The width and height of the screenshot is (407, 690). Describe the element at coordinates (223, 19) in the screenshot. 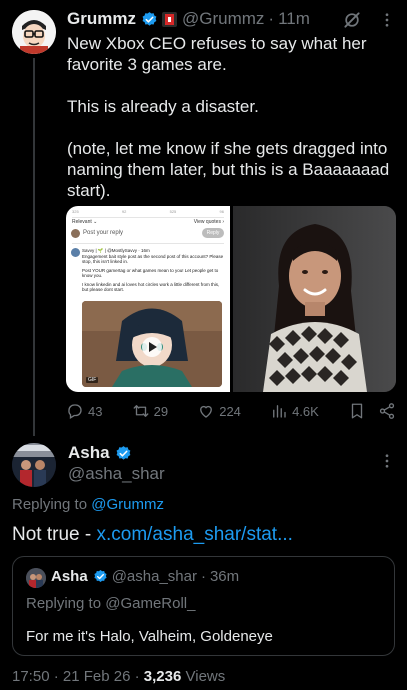

I see `author-handle: @Grummz` at that location.